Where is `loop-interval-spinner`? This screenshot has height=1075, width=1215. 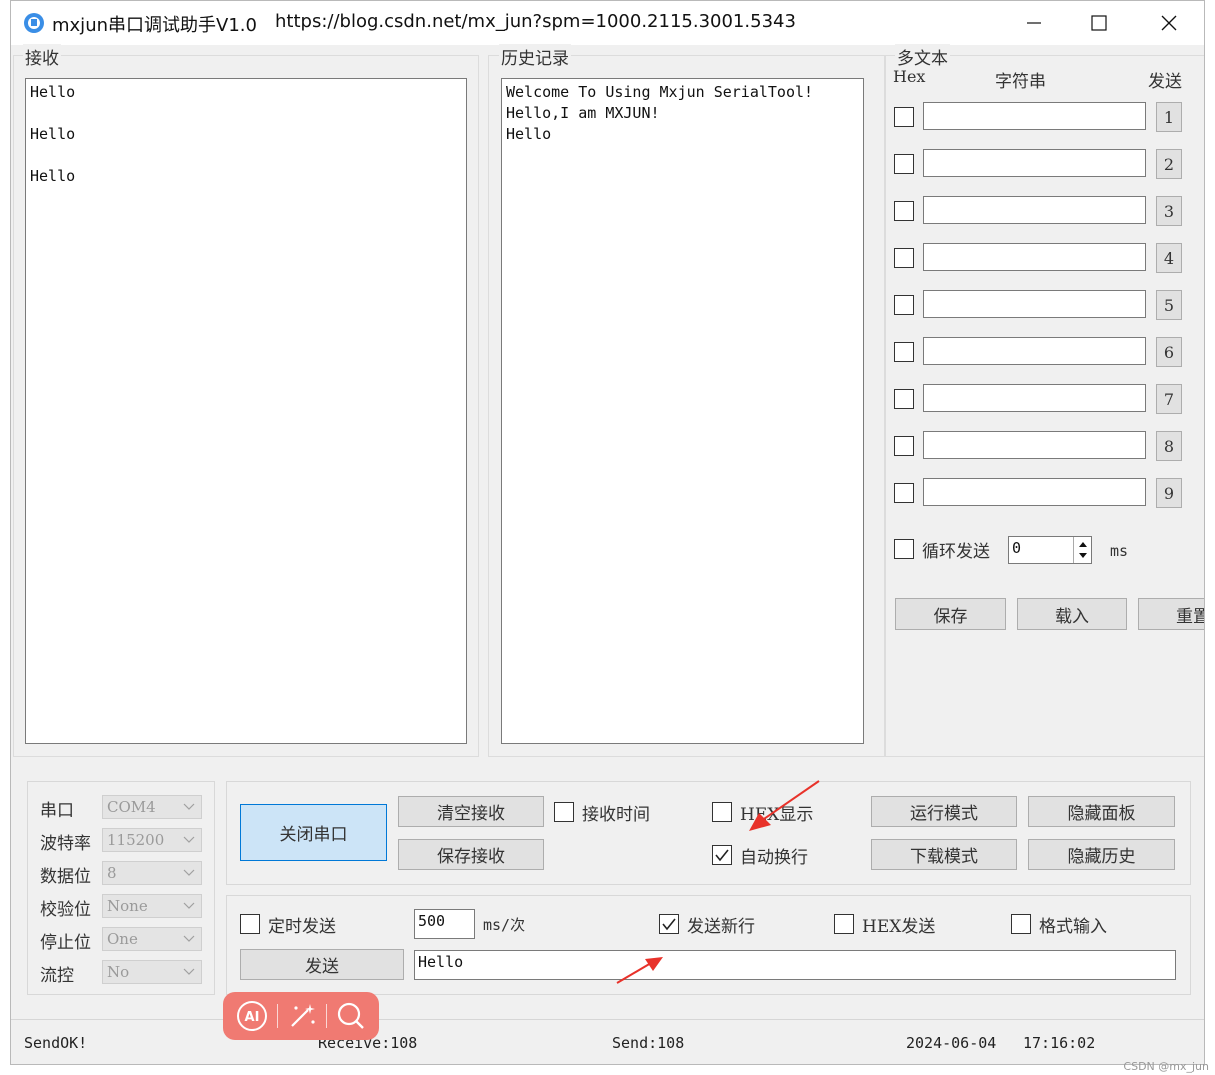 loop-interval-spinner is located at coordinates (1082, 550).